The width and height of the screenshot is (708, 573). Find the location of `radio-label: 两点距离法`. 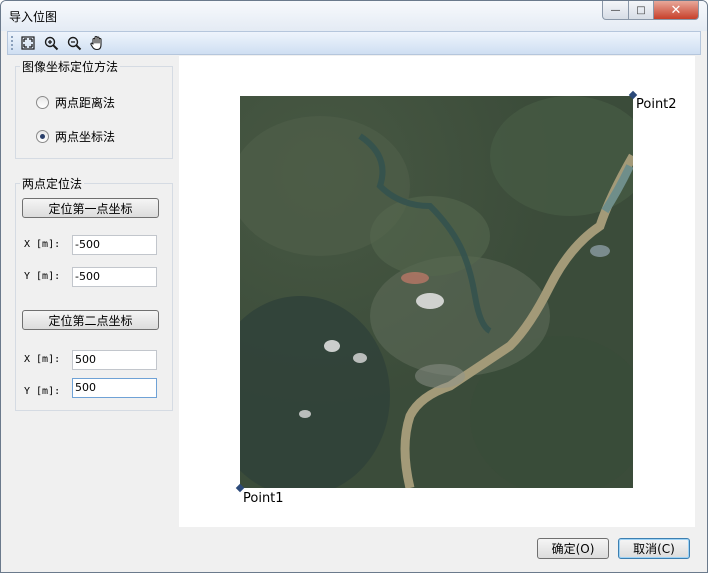

radio-label: 两点距离法 is located at coordinates (85, 103).